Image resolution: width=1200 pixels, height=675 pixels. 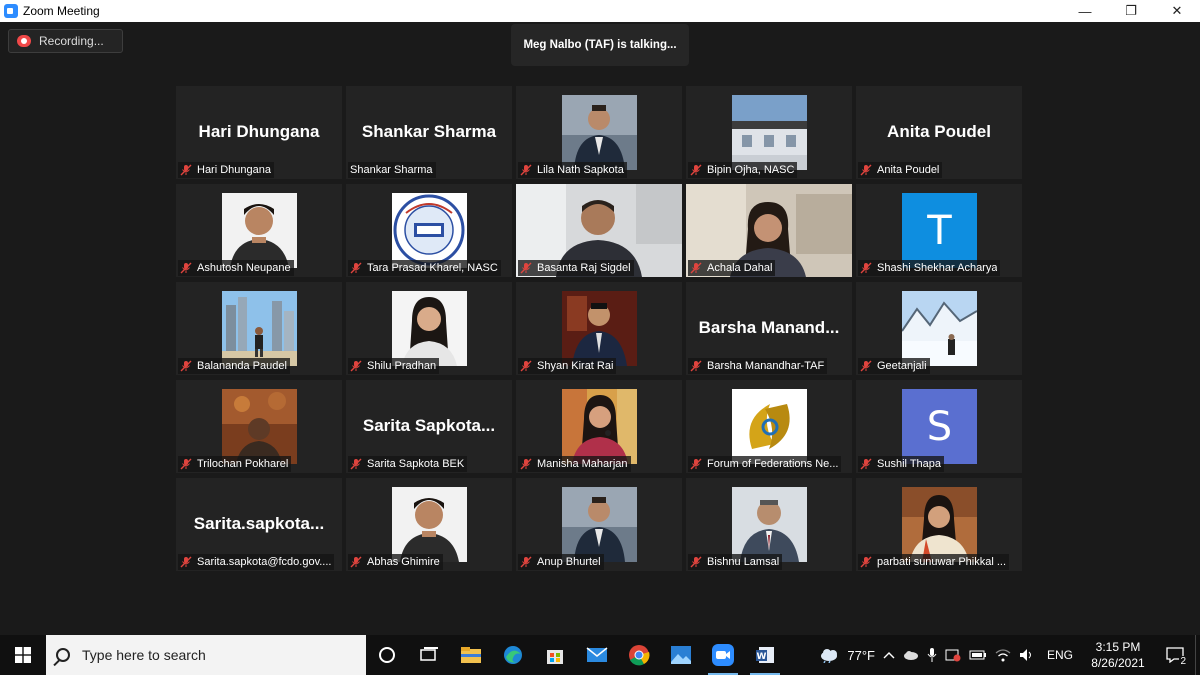 I want to click on participant-tile: Shyan Kirat Rai, so click(x=599, y=328).